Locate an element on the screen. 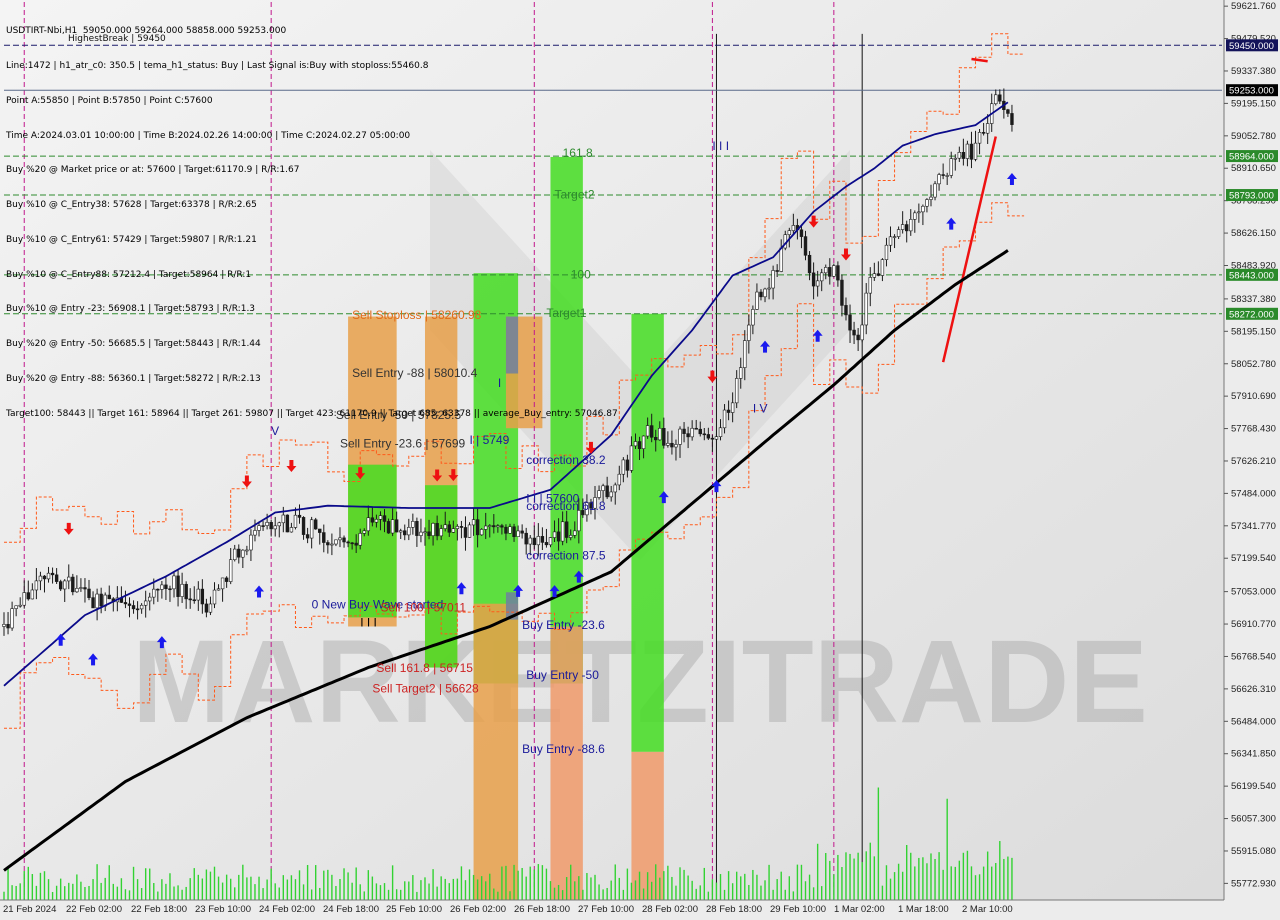 The height and width of the screenshot is (920, 1280). price-tick-label: 56199.540 is located at coordinates (1253, 786).